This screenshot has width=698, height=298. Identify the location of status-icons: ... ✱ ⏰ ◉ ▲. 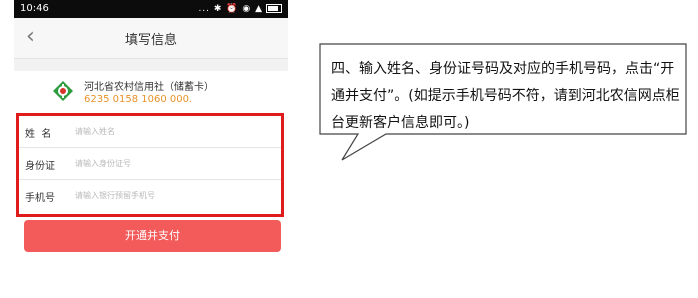
(240, 9).